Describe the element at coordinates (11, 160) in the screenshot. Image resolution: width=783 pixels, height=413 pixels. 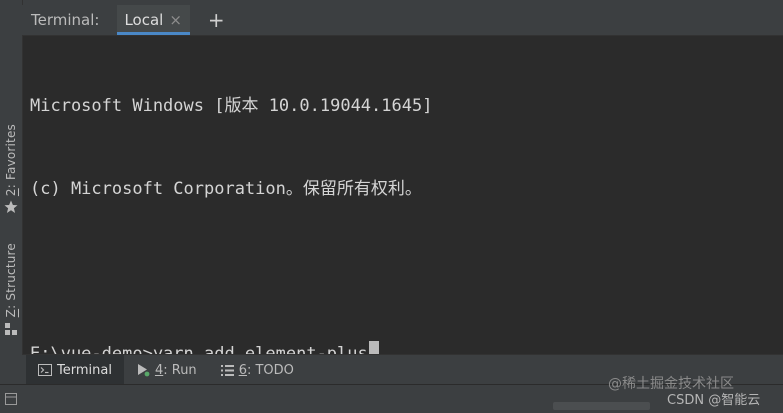
I see `favorites-label: 2: Favorites` at that location.